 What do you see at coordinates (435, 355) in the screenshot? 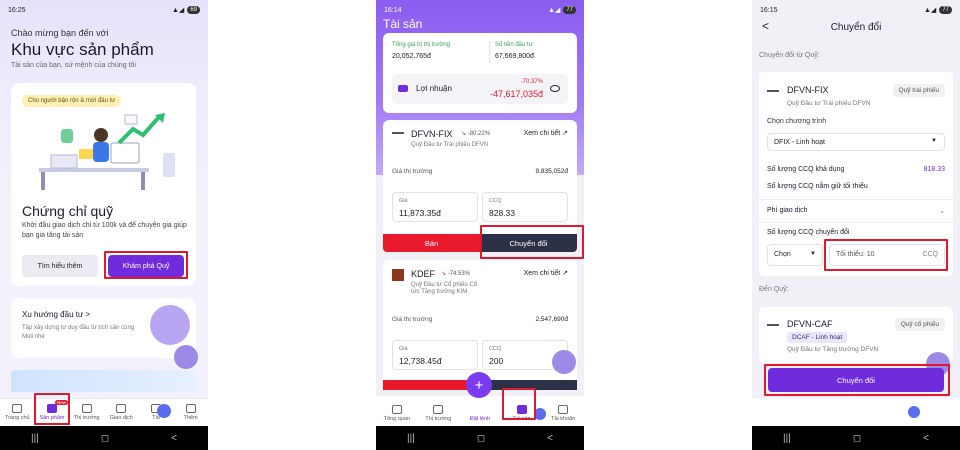
I see `price-box: Giá 12,738.45đ` at bounding box center [435, 355].